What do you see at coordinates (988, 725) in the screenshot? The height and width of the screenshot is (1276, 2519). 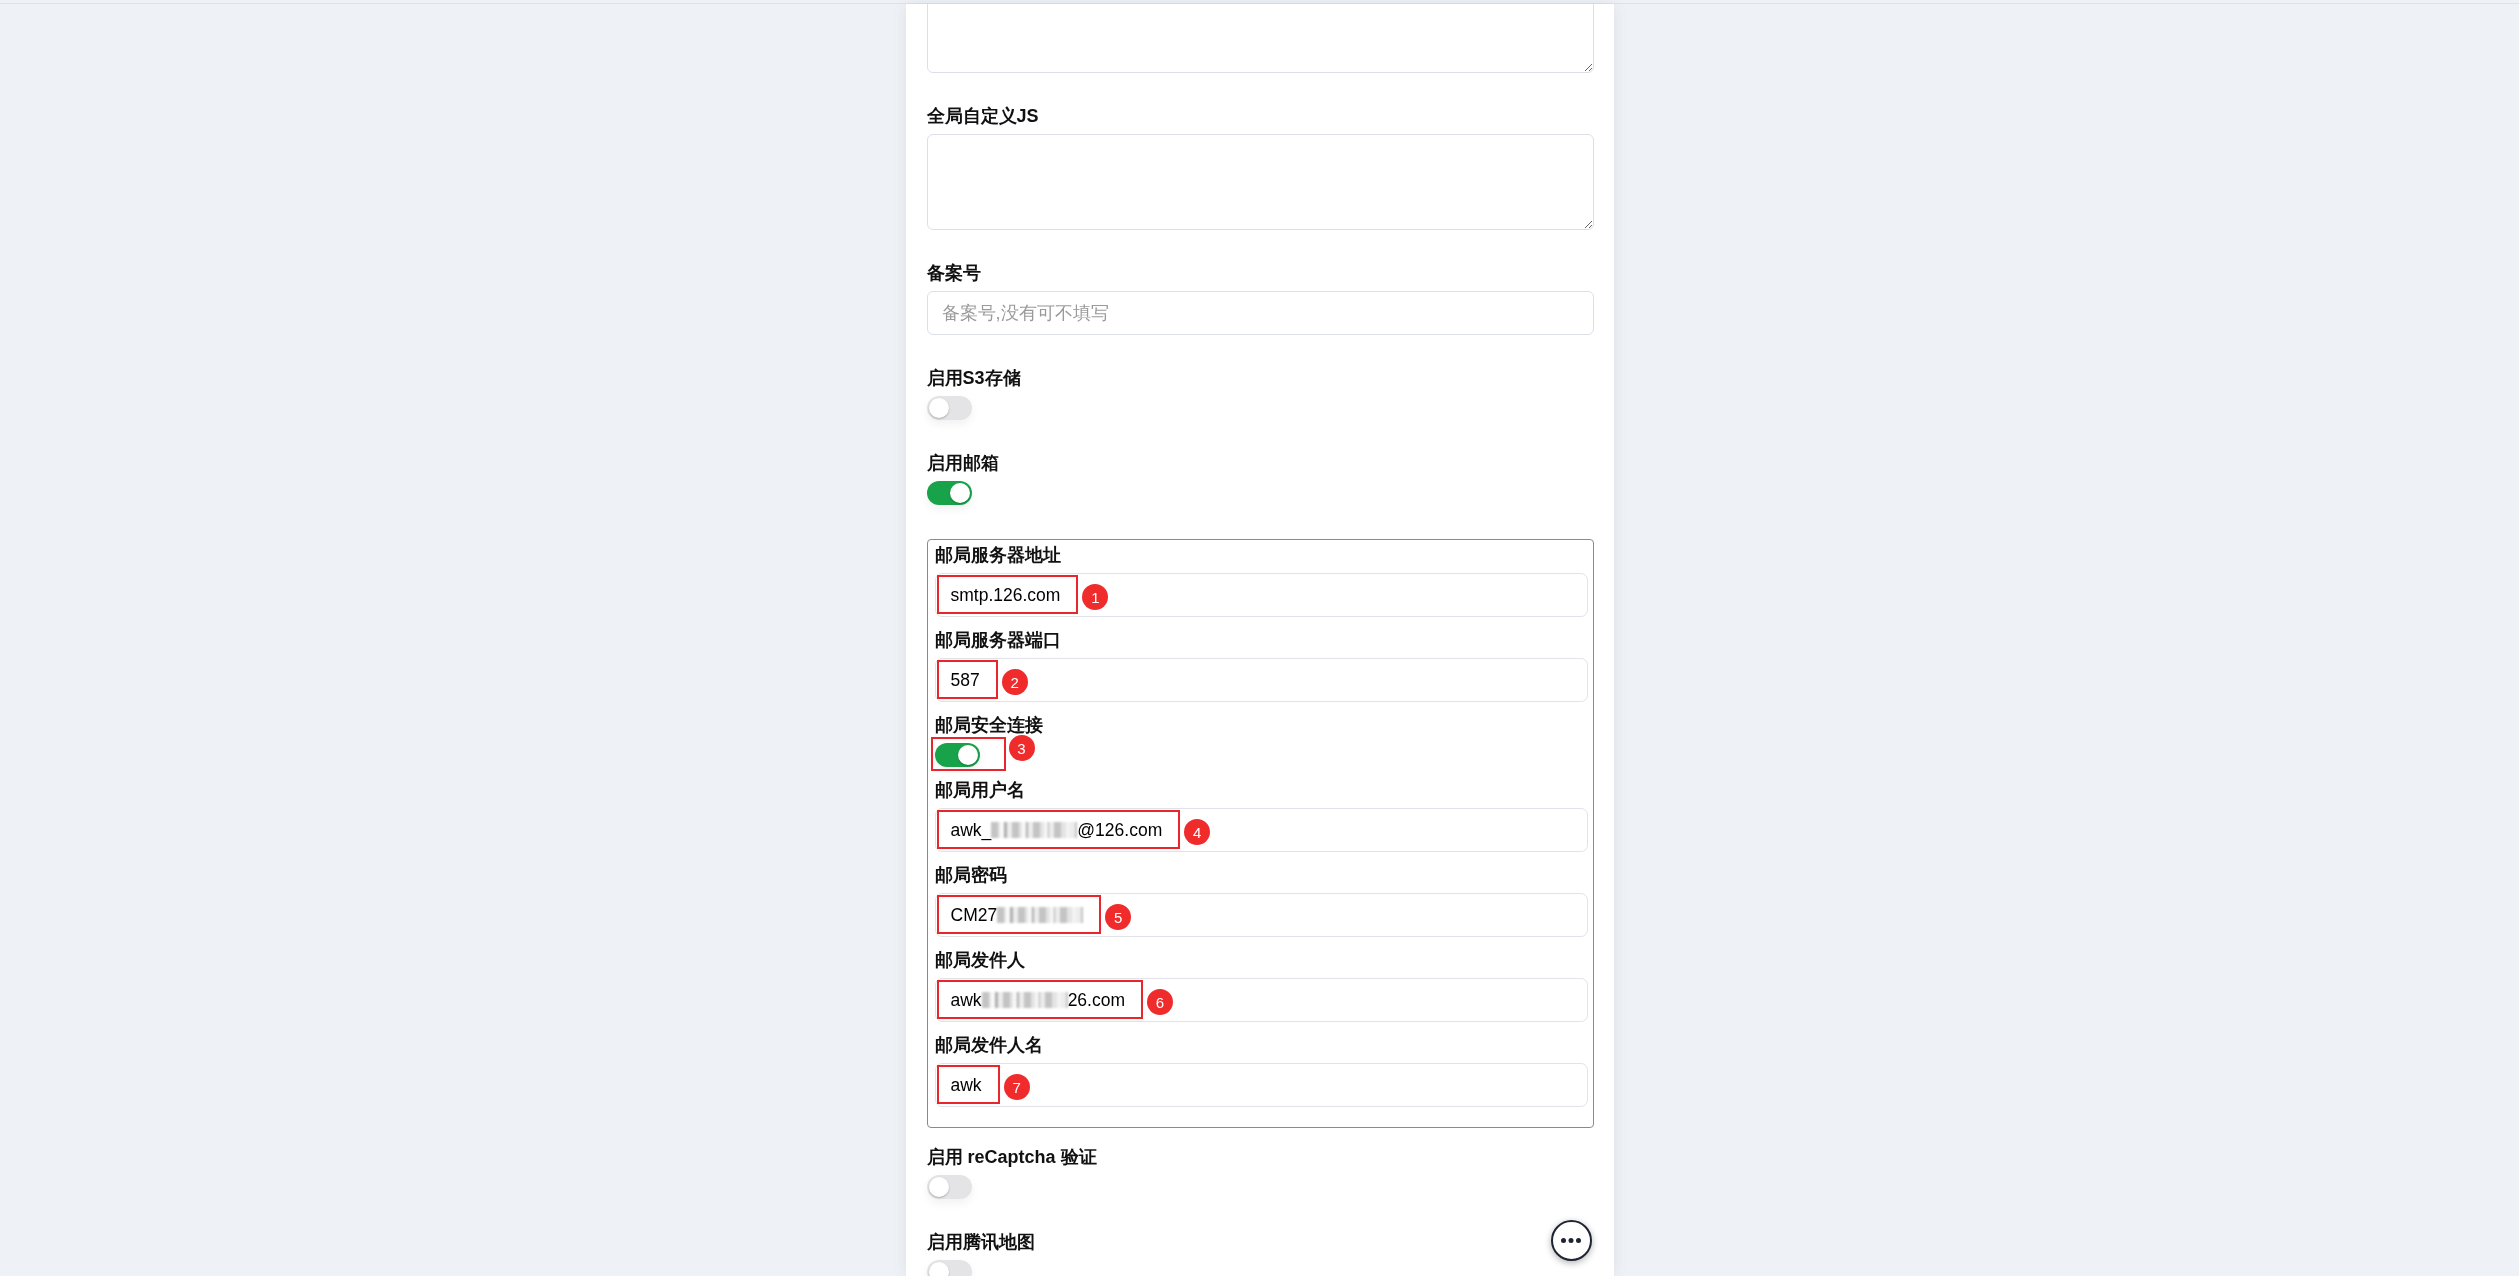 I see `field-label: 邮局安全连接` at bounding box center [988, 725].